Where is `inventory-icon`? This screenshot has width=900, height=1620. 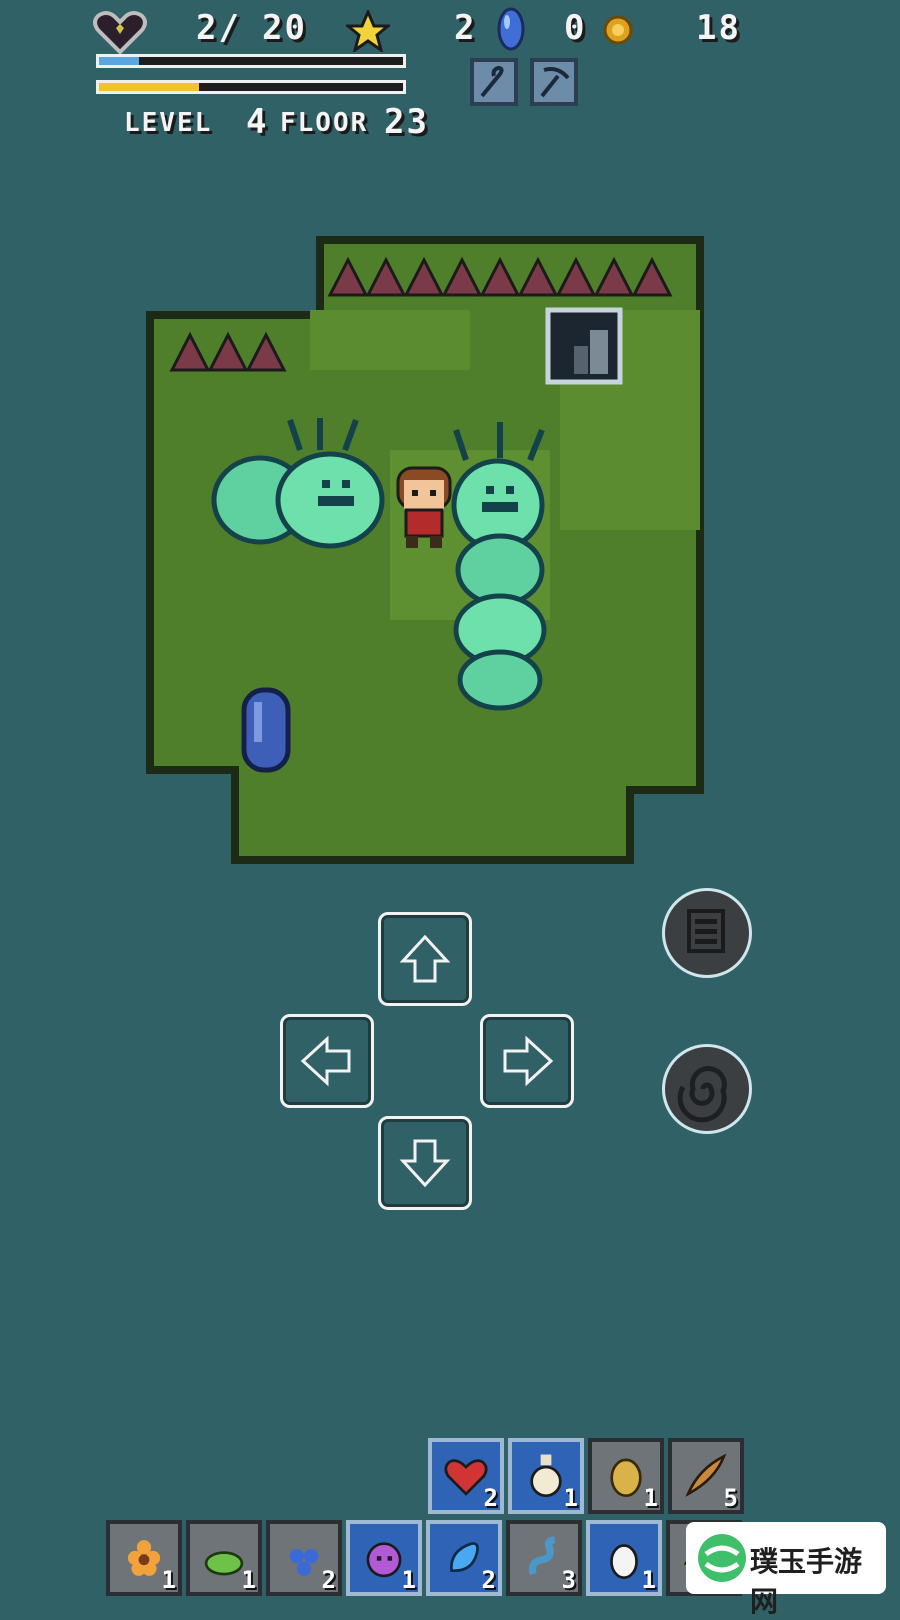 inventory-icon is located at coordinates (706, 931).